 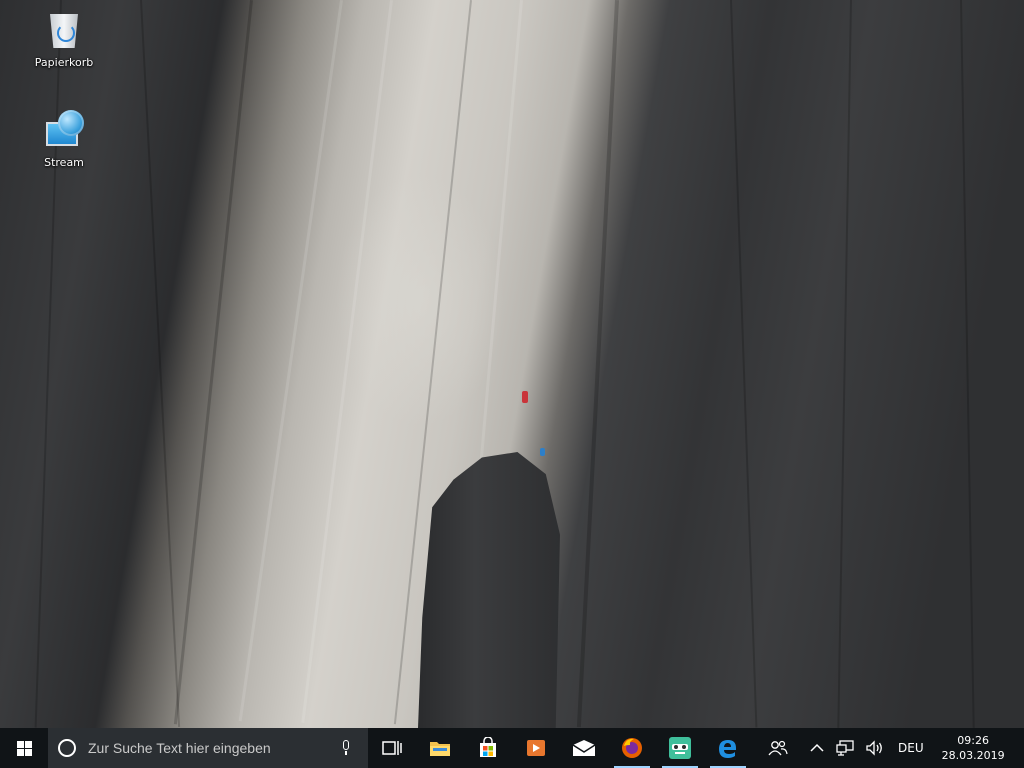 I want to click on clock-time: 09:26, so click(x=973, y=740).